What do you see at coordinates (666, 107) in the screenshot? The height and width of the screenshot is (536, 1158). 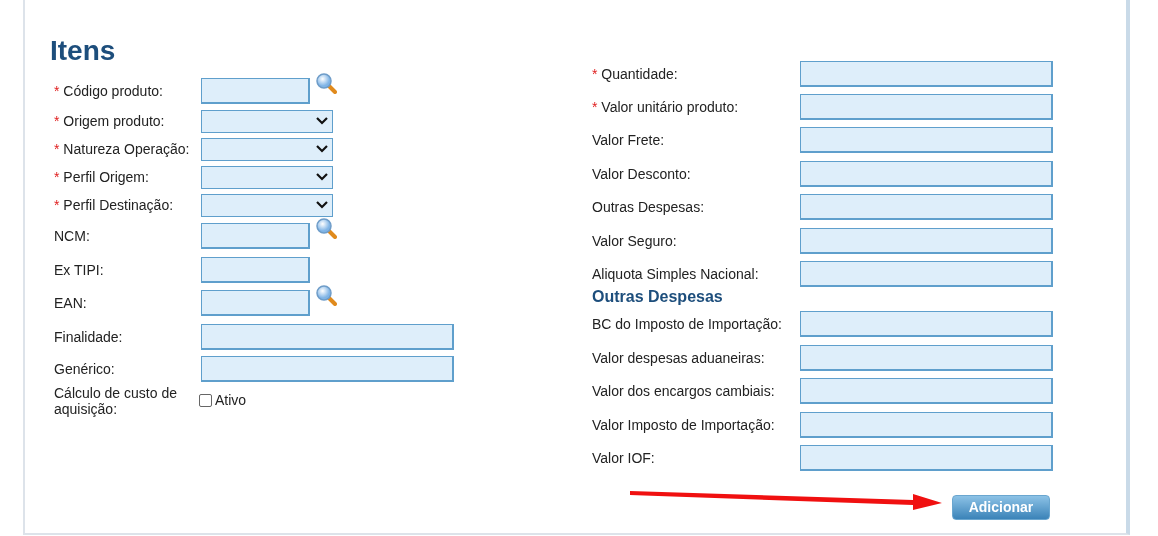 I see `field-label: * Valor unitário produto:` at bounding box center [666, 107].